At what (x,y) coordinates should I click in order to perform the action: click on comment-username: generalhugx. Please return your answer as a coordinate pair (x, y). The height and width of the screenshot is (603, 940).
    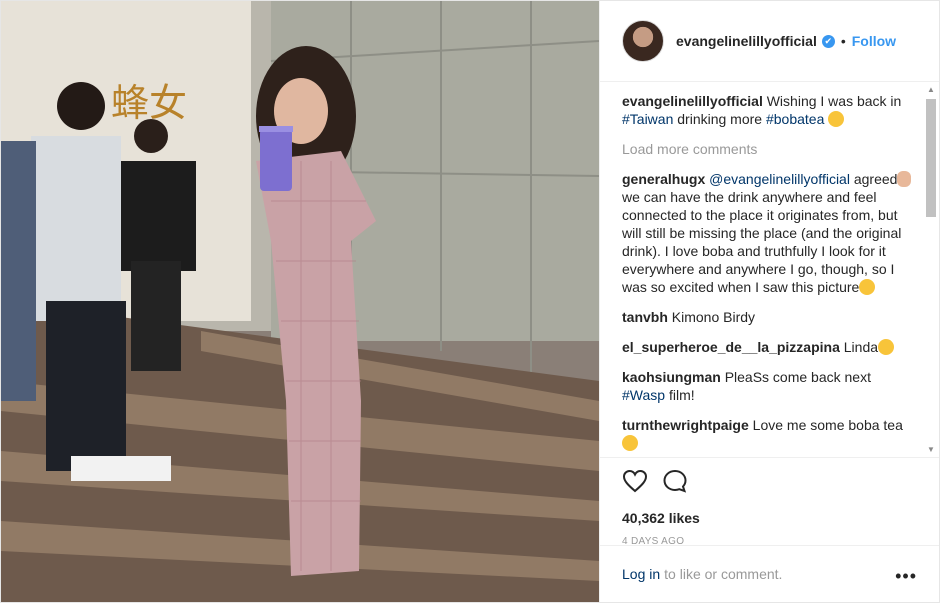
    Looking at the image, I should click on (663, 179).